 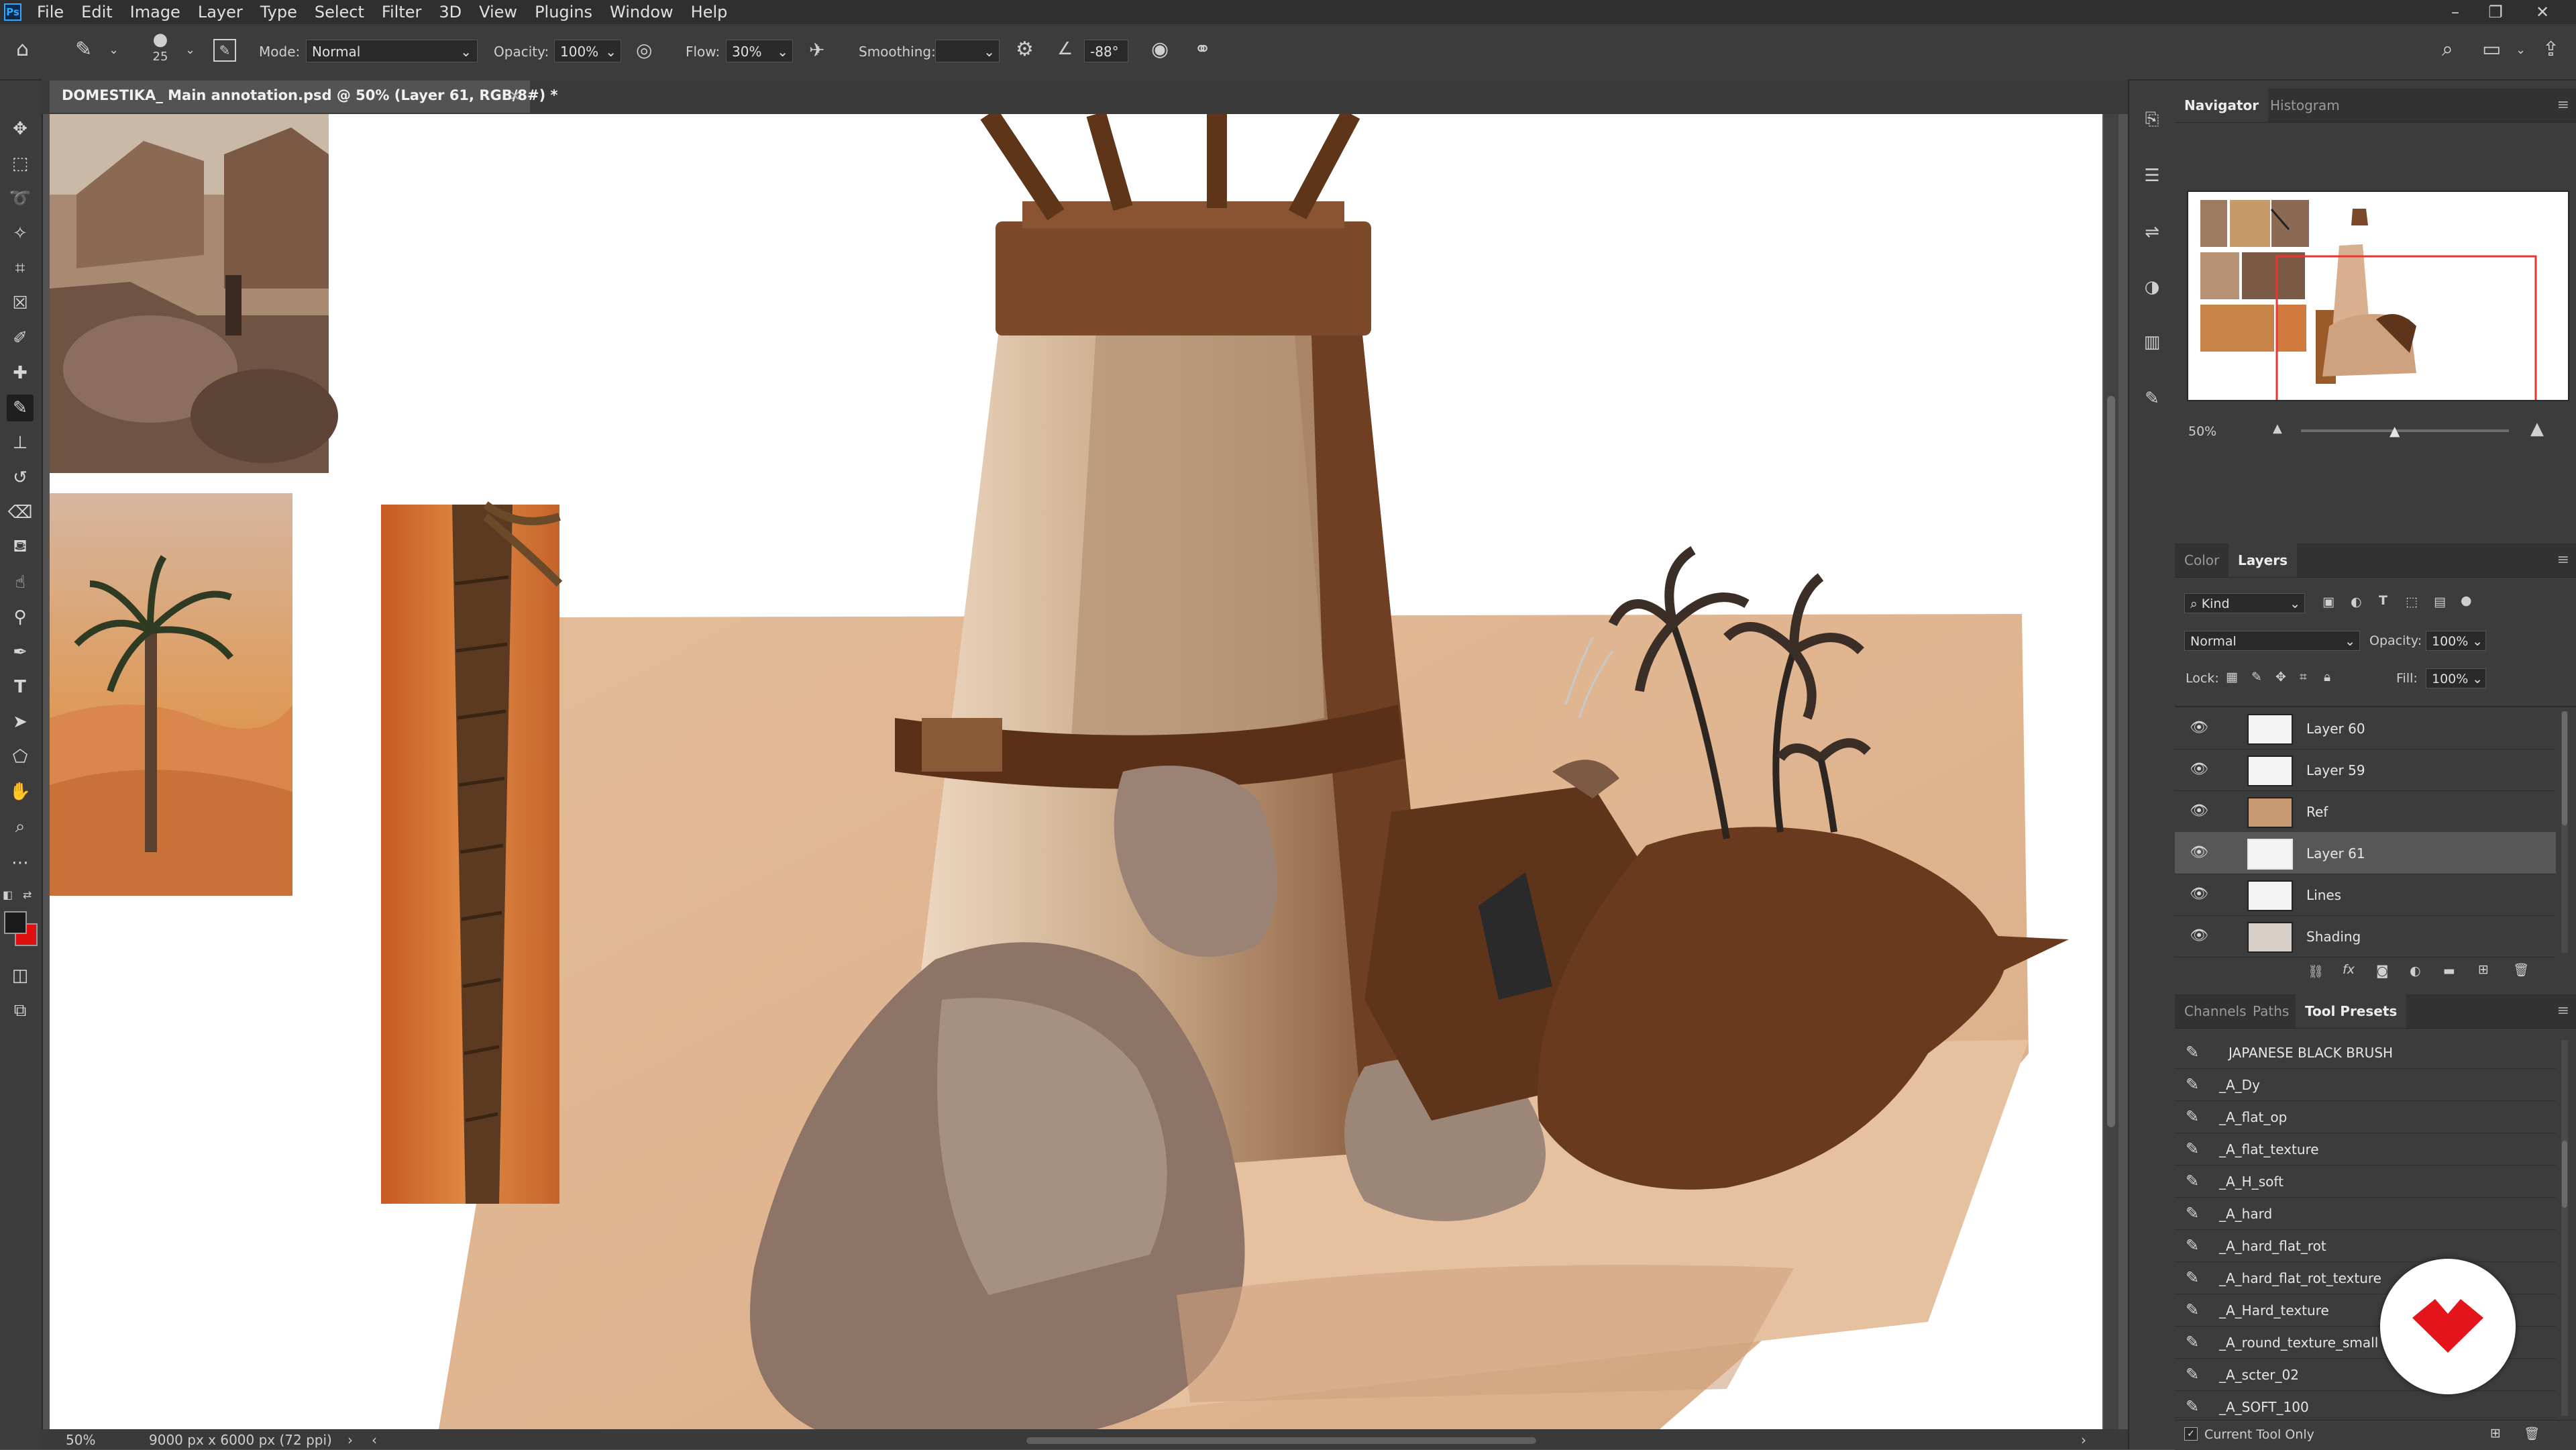 I want to click on more-tools-icon: ⋯, so click(x=20, y=862).